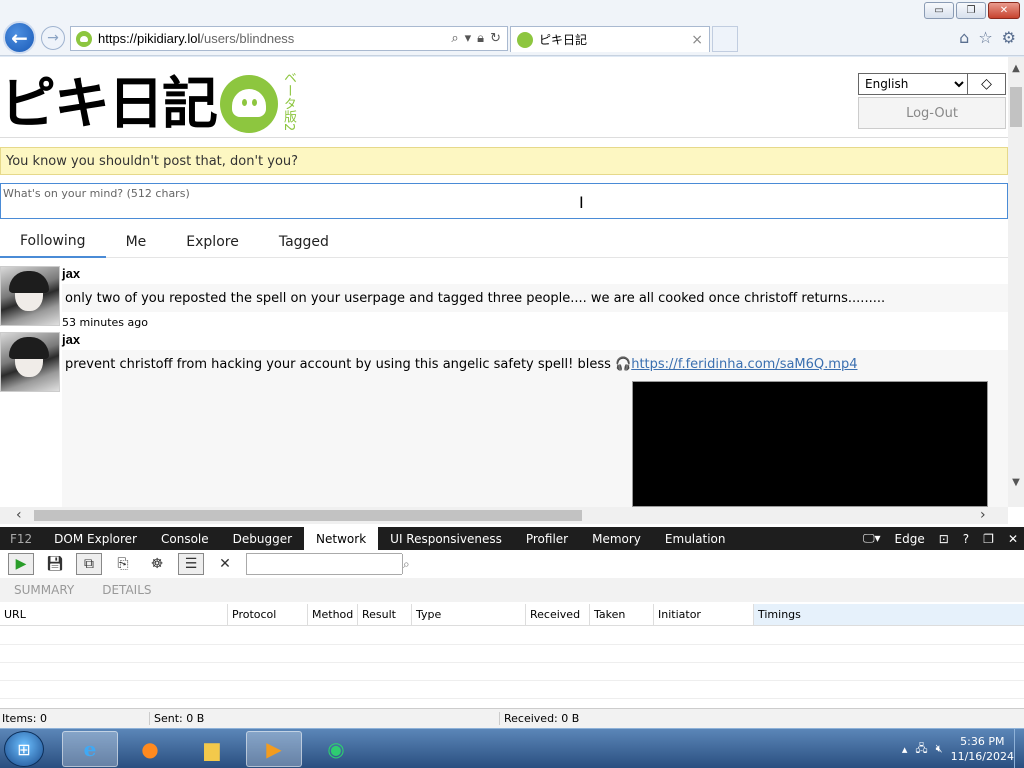  What do you see at coordinates (341, 538) in the screenshot?
I see `devtools-tab-network: Network` at bounding box center [341, 538].